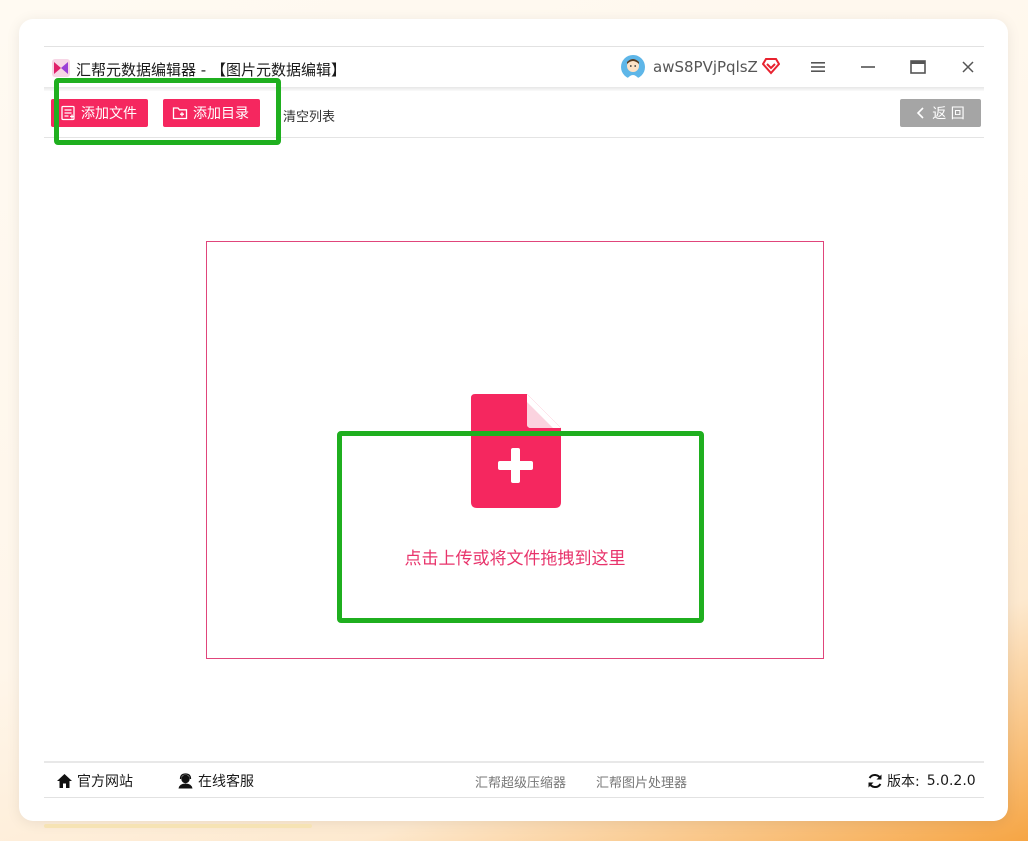 This screenshot has height=841, width=1028. I want to click on home-icon, so click(64, 781).